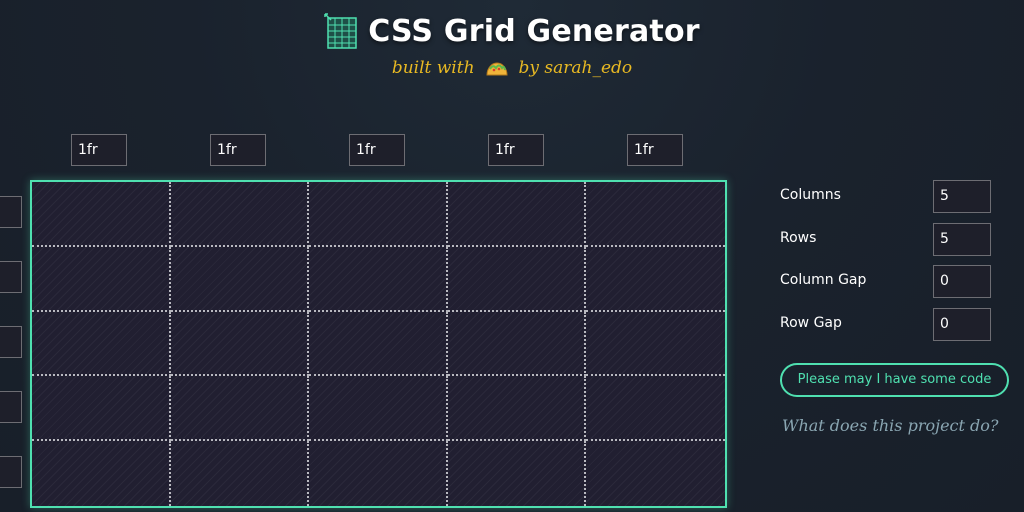 This screenshot has height=512, width=1024. I want to click on column-gap-input: 0, so click(962, 281).